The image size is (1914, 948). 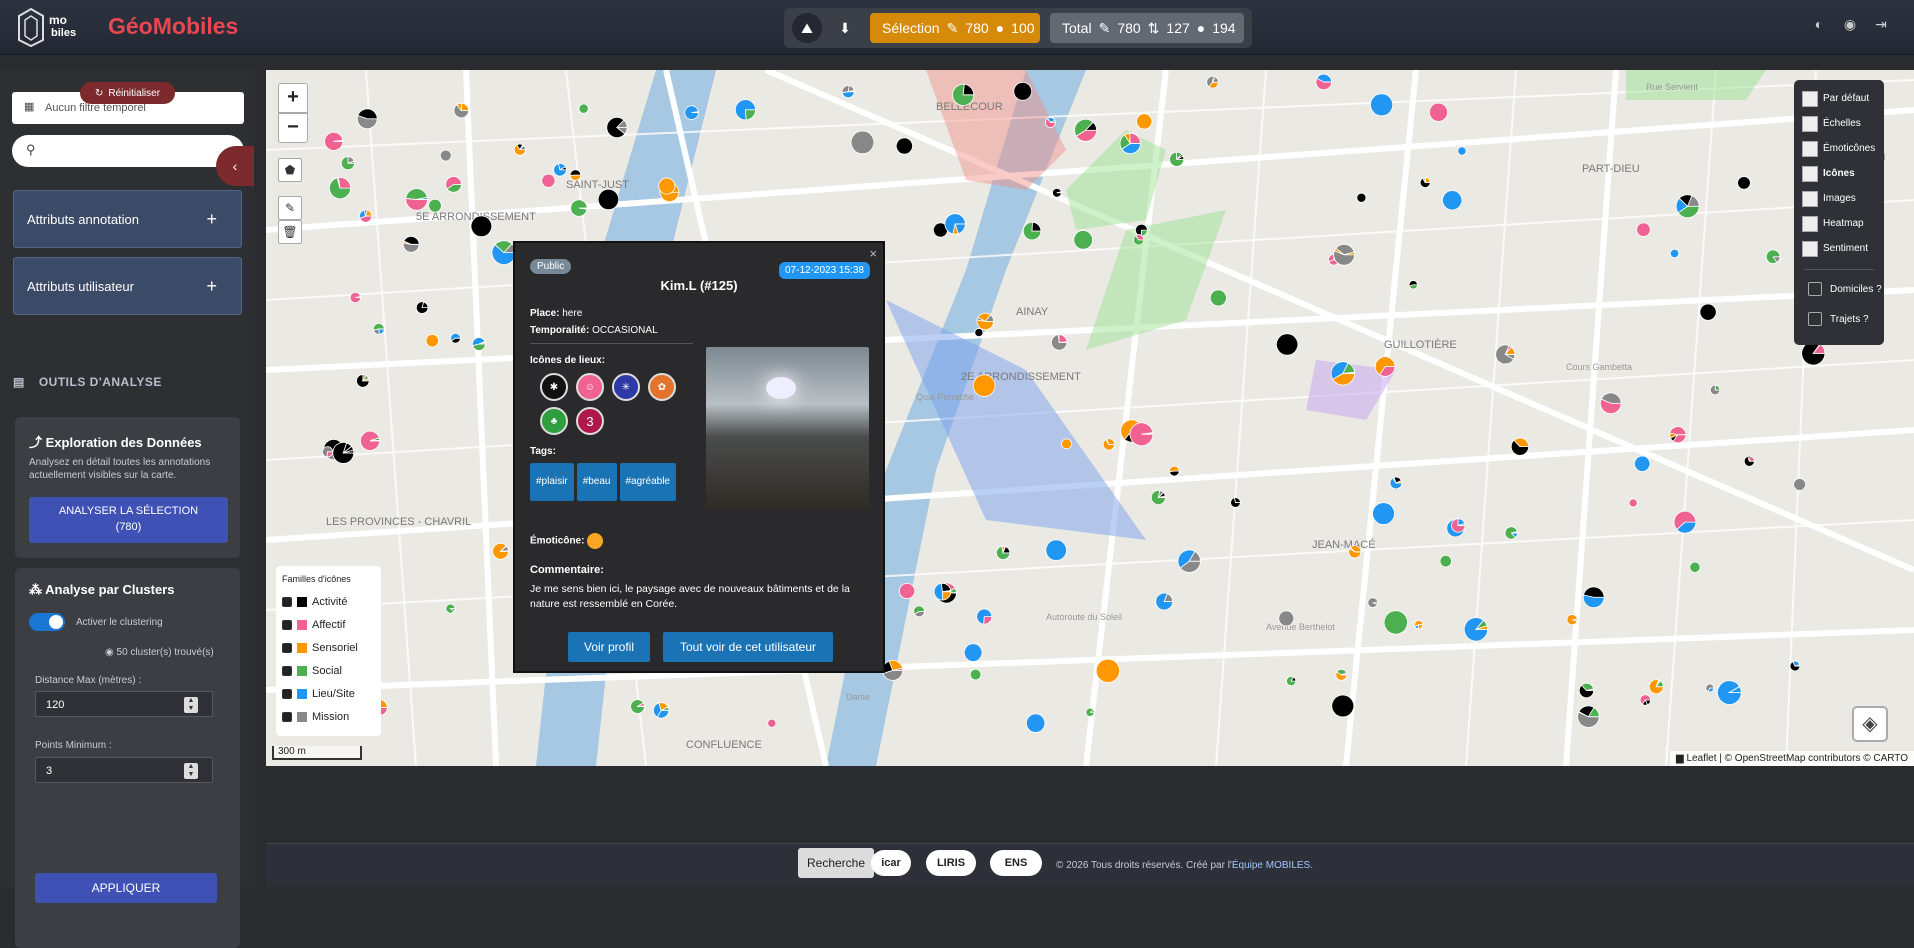 I want to click on user-location-icon: ⛰, so click(x=807, y=28).